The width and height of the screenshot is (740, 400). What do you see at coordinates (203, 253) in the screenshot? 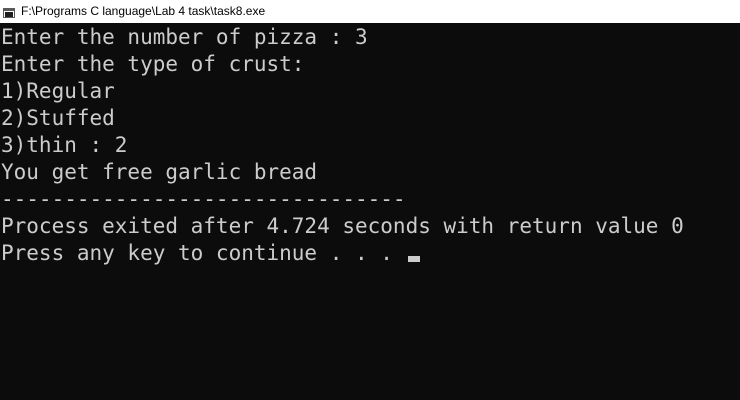
I see `console-prompt-text: Press any key to continue . . .` at bounding box center [203, 253].